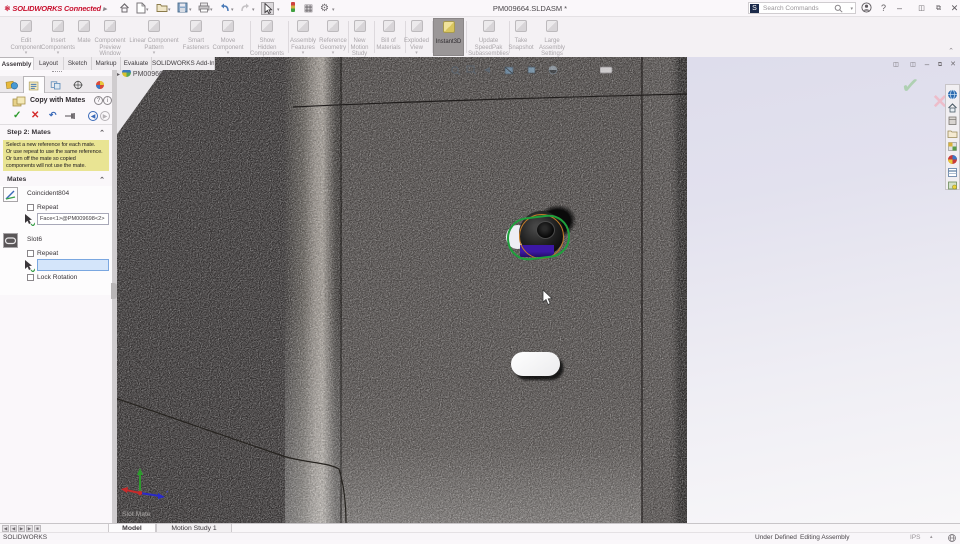  Describe the element at coordinates (49, 63) in the screenshot. I see `tab-layout: Layout` at that location.